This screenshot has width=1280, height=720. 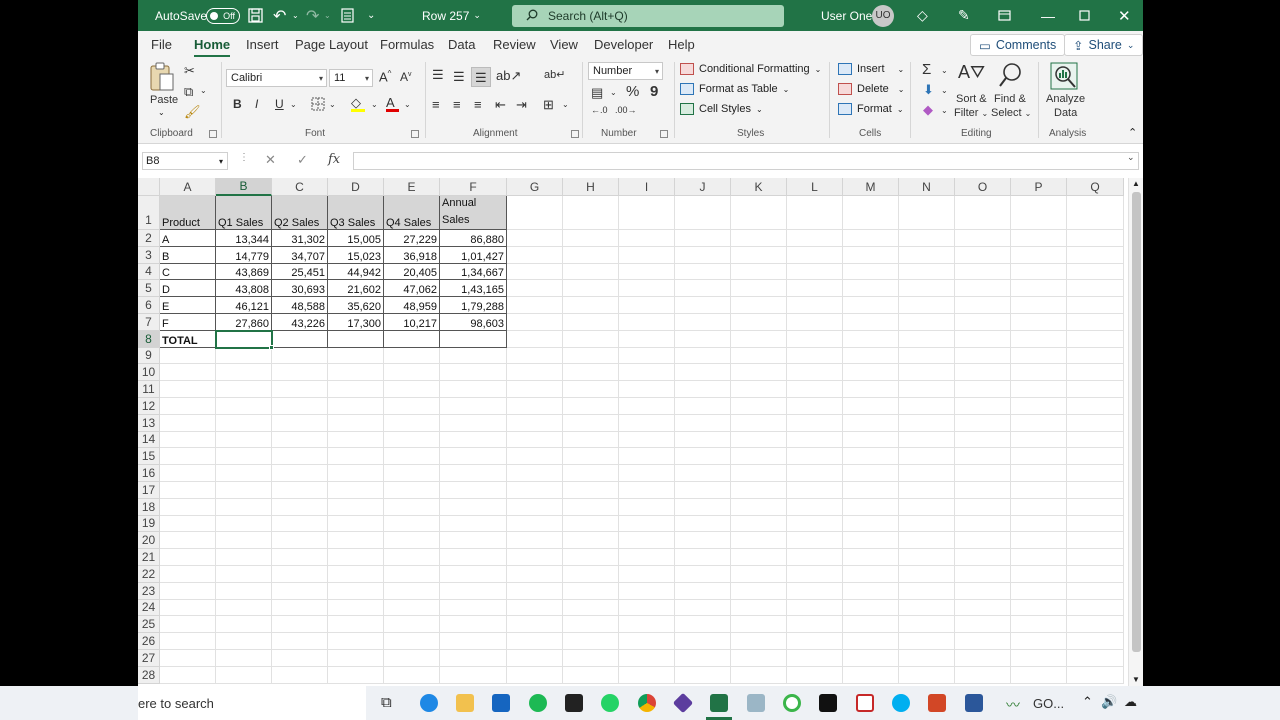 I want to click on bold-button: B, so click(x=237, y=104).